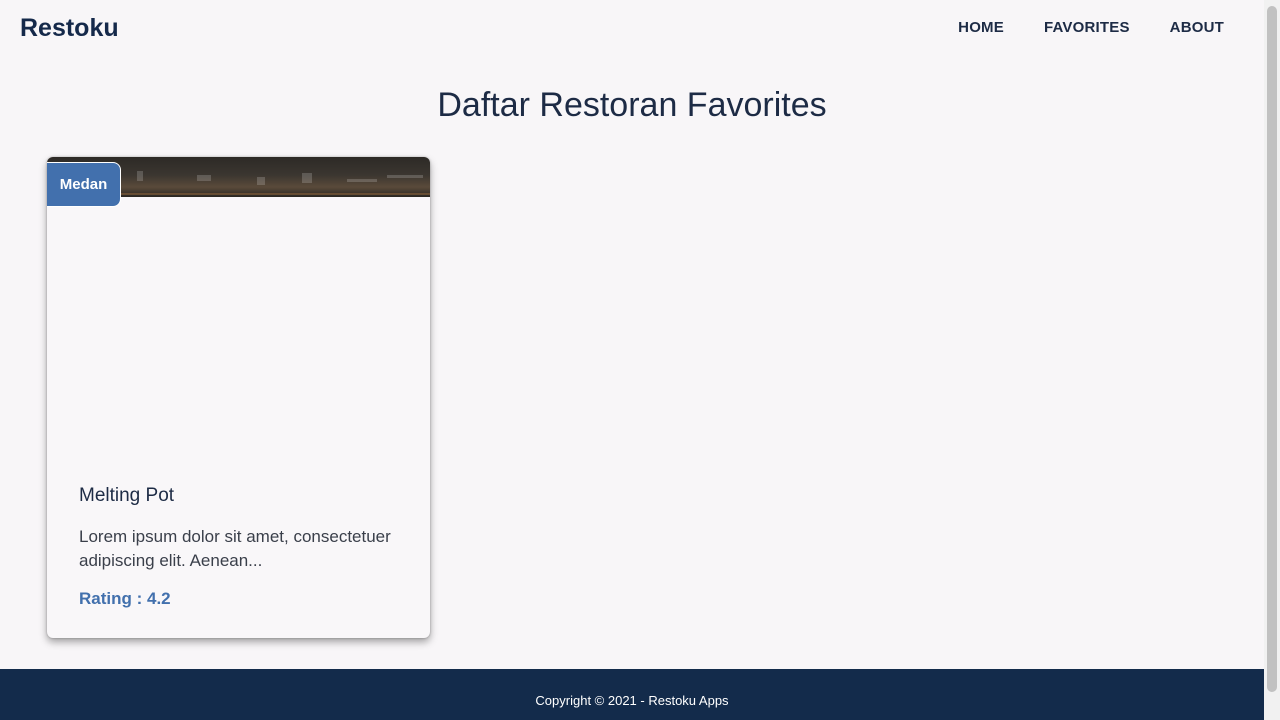 The image size is (1280, 720). What do you see at coordinates (632, 700) in the screenshot?
I see `copyright-text: Copyright © 2021 - Restoku Apps` at bounding box center [632, 700].